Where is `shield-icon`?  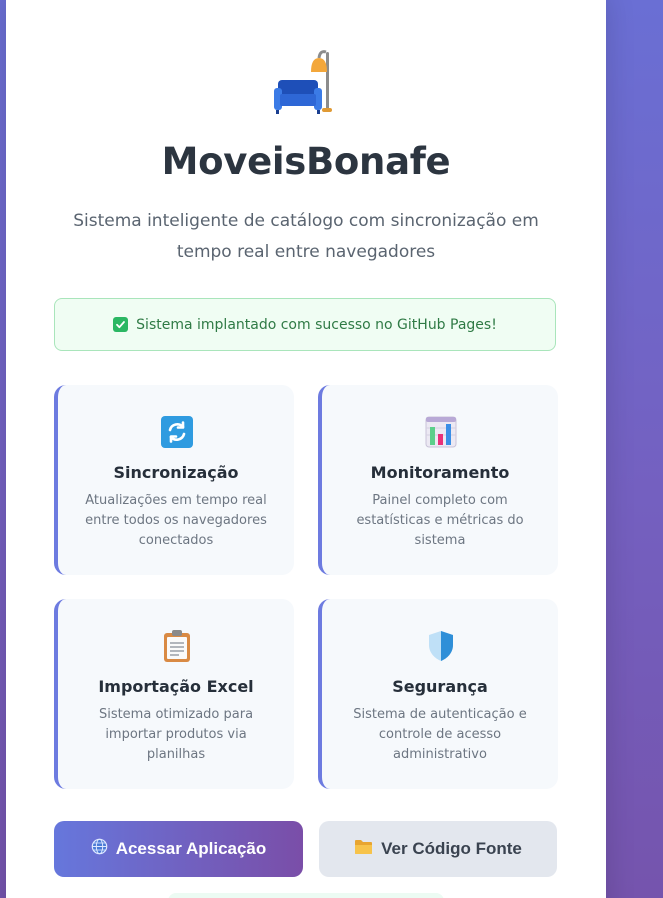
shield-icon is located at coordinates (441, 646).